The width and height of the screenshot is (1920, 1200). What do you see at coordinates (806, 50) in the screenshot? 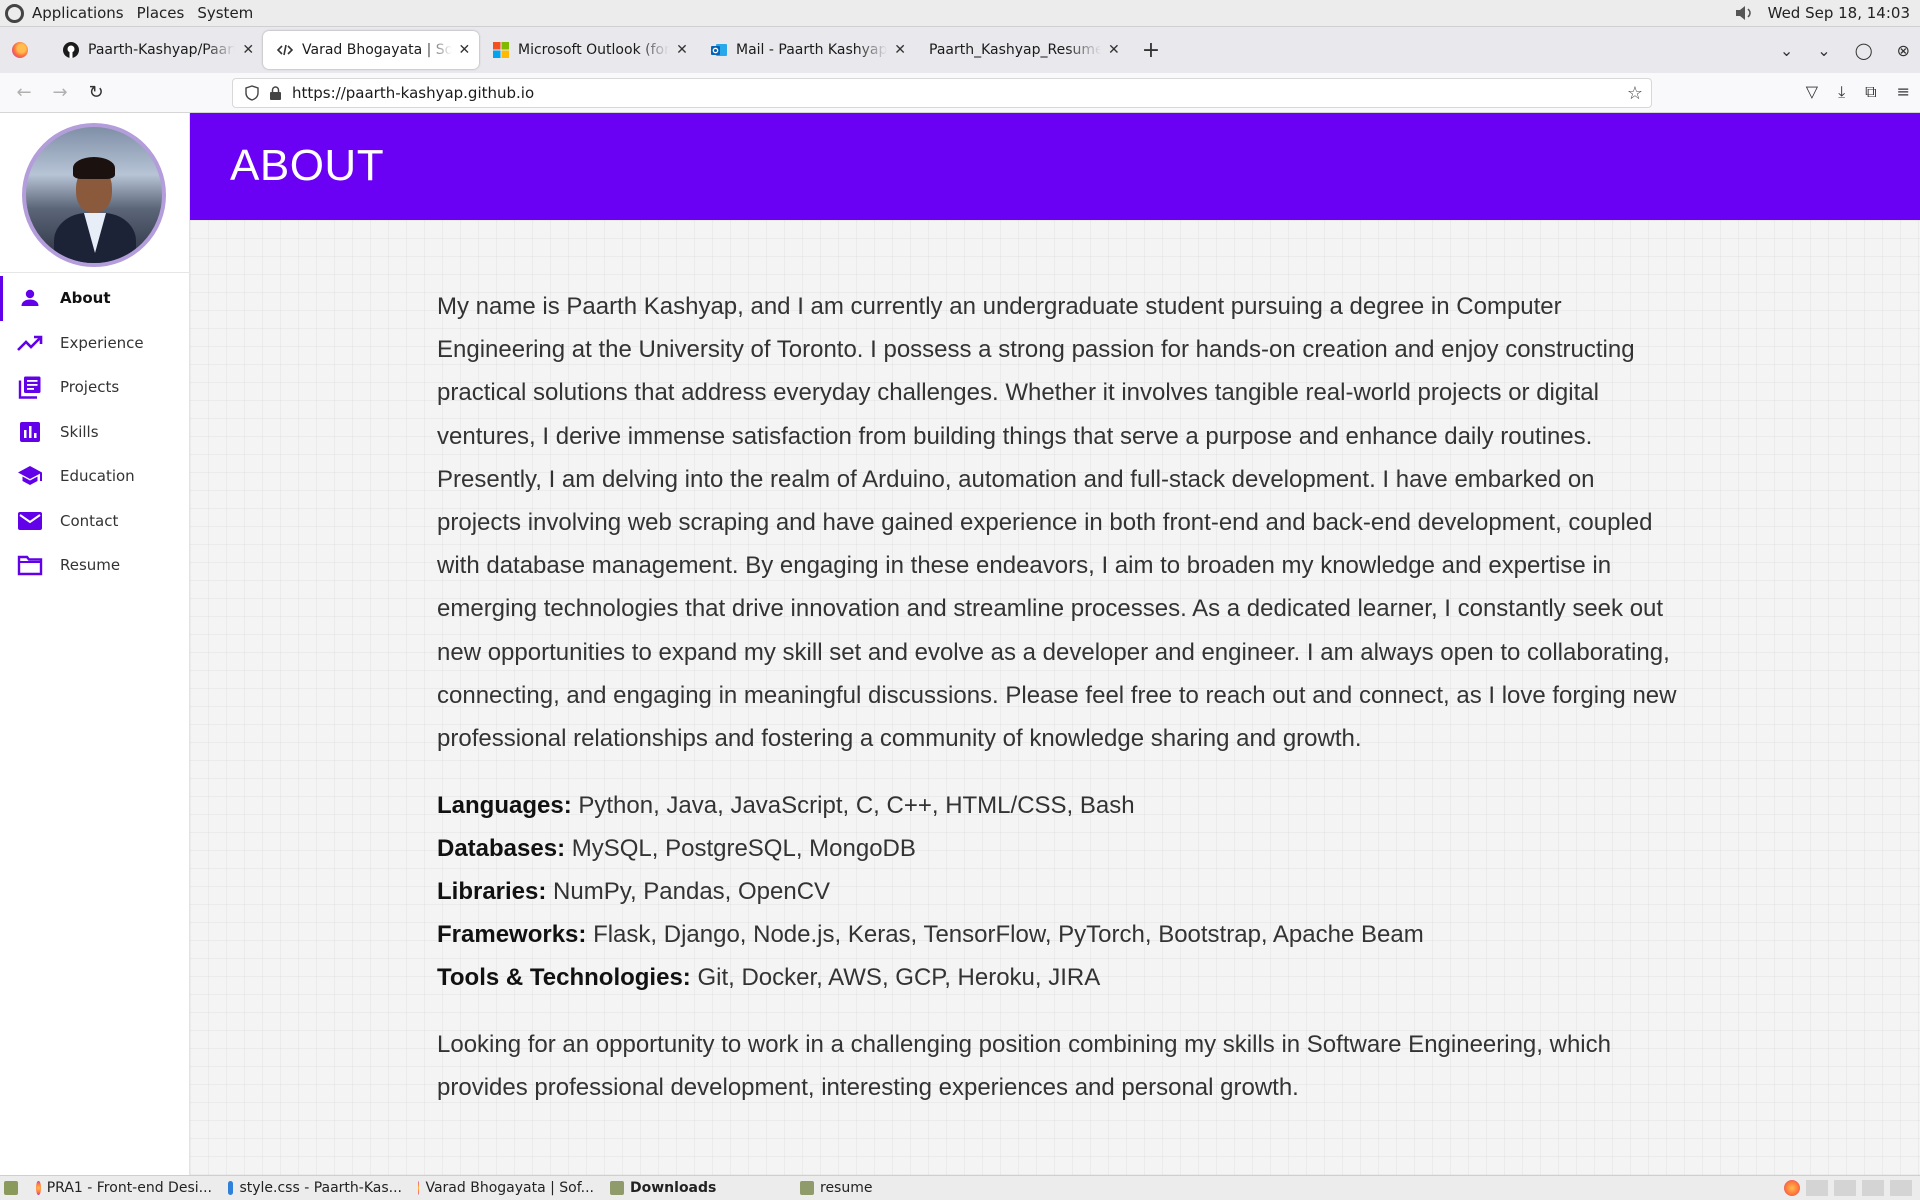
I see `tab-mail: Mail - Paarth Kashyap - O ✕` at bounding box center [806, 50].